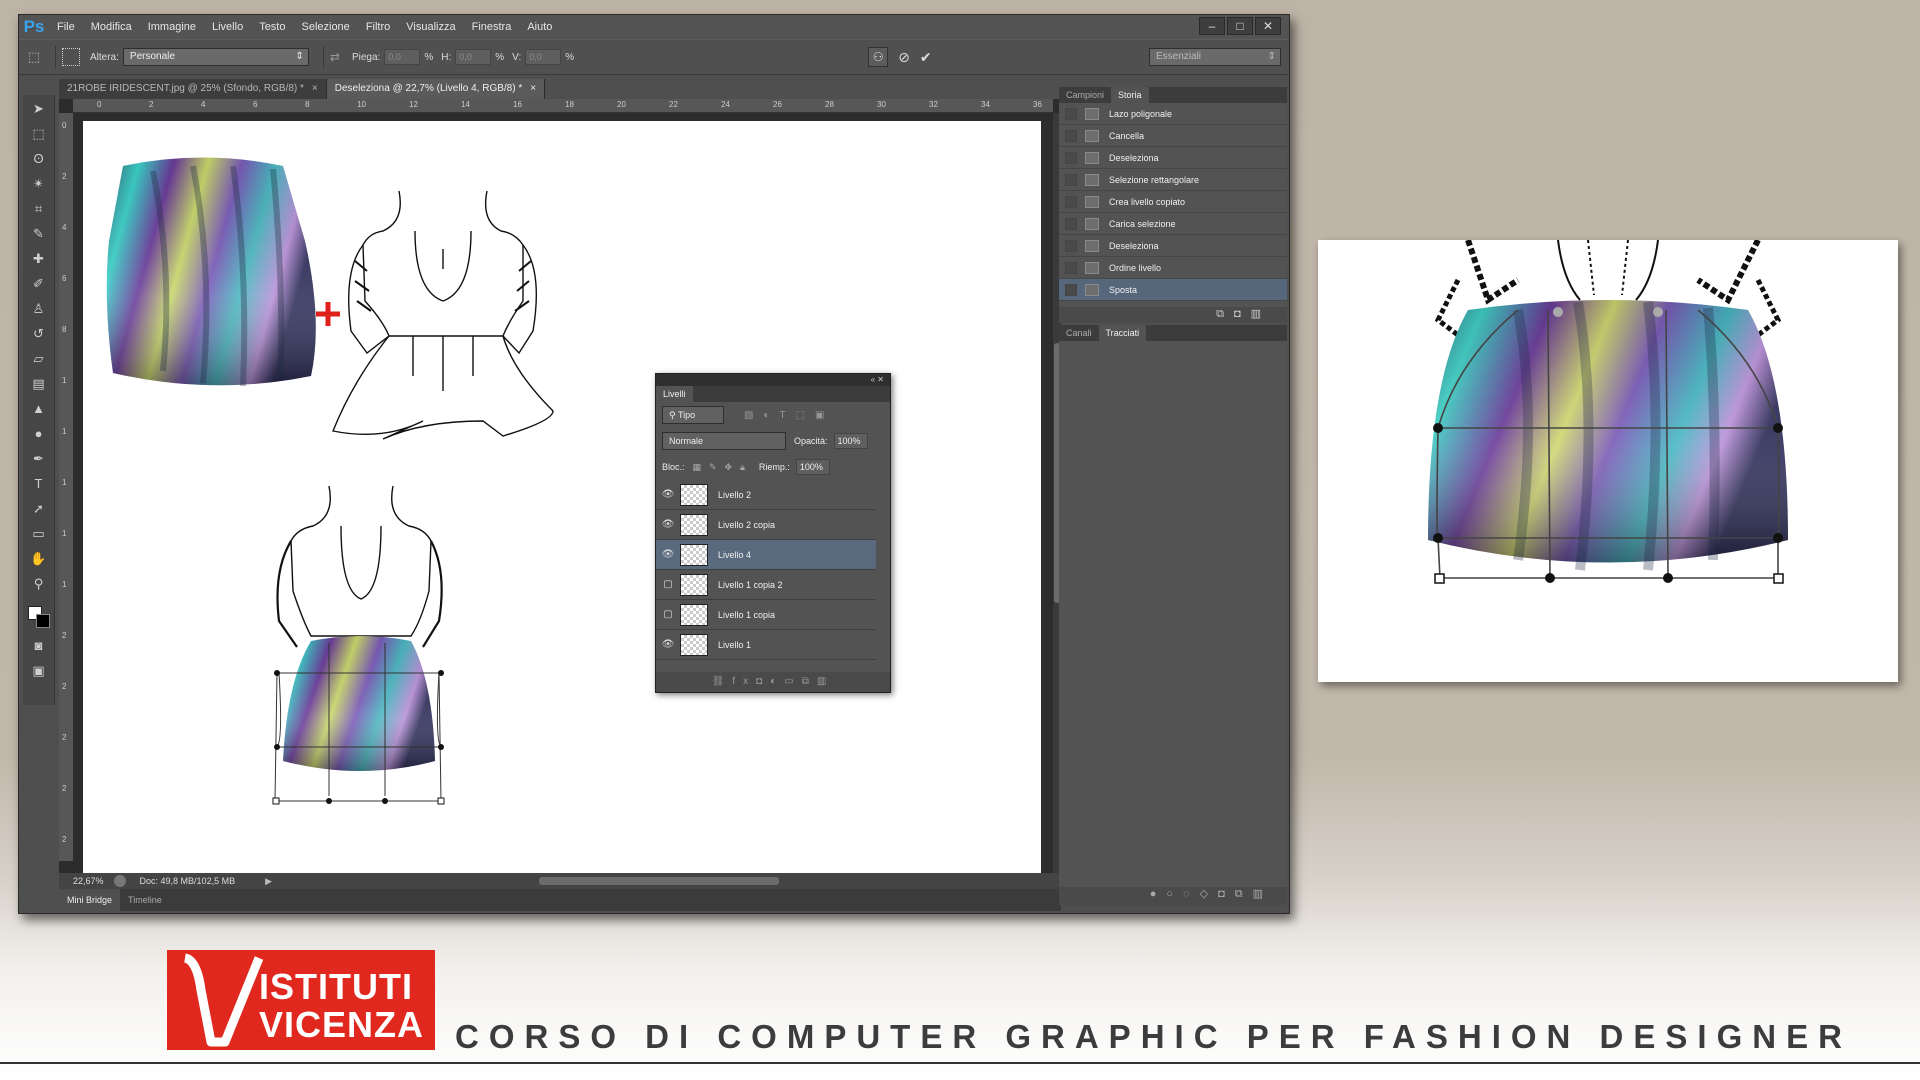 The width and height of the screenshot is (1920, 1080). Describe the element at coordinates (766, 555) in the screenshot. I see `layer-row: 👁︎ Livello 4` at that location.